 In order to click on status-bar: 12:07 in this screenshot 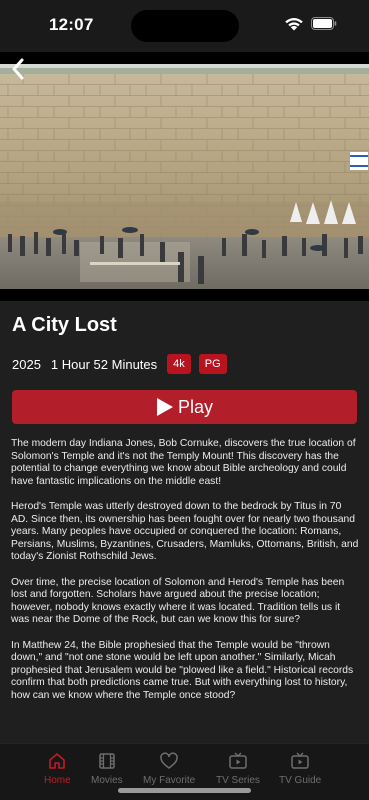, I will do `click(184, 26)`.